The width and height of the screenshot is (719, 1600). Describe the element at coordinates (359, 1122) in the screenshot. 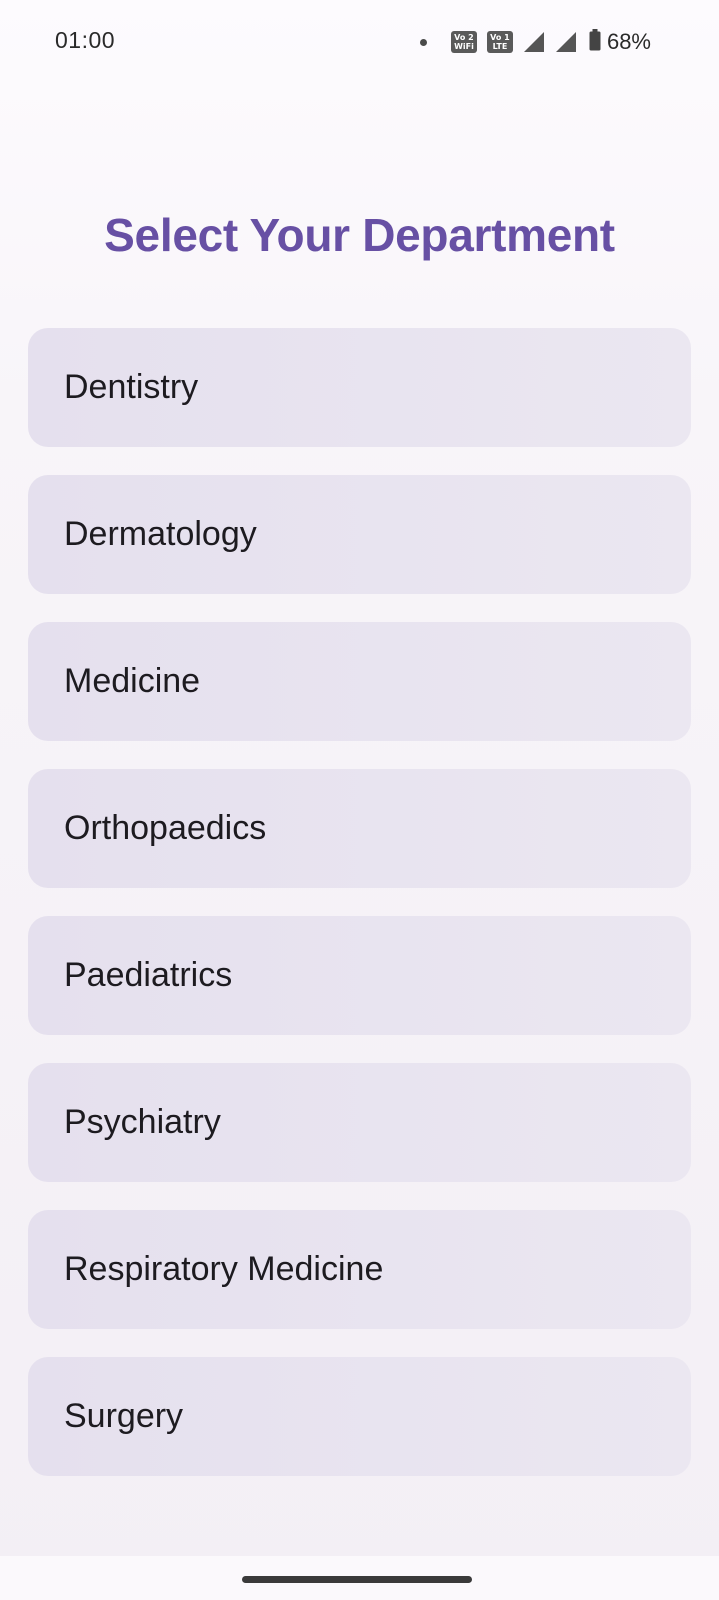

I see `department-item-psychiatry: Psychiatry` at that location.